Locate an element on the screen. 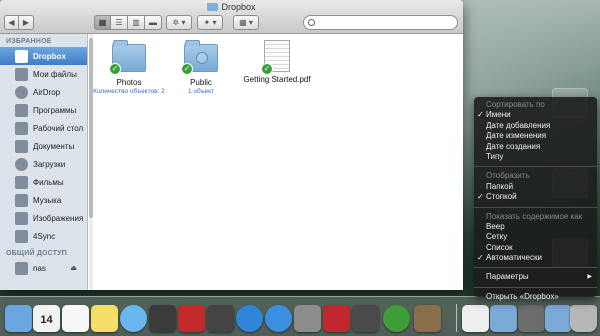 This screenshot has width=600, height=336. notes-dock-icon is located at coordinates (104, 318).